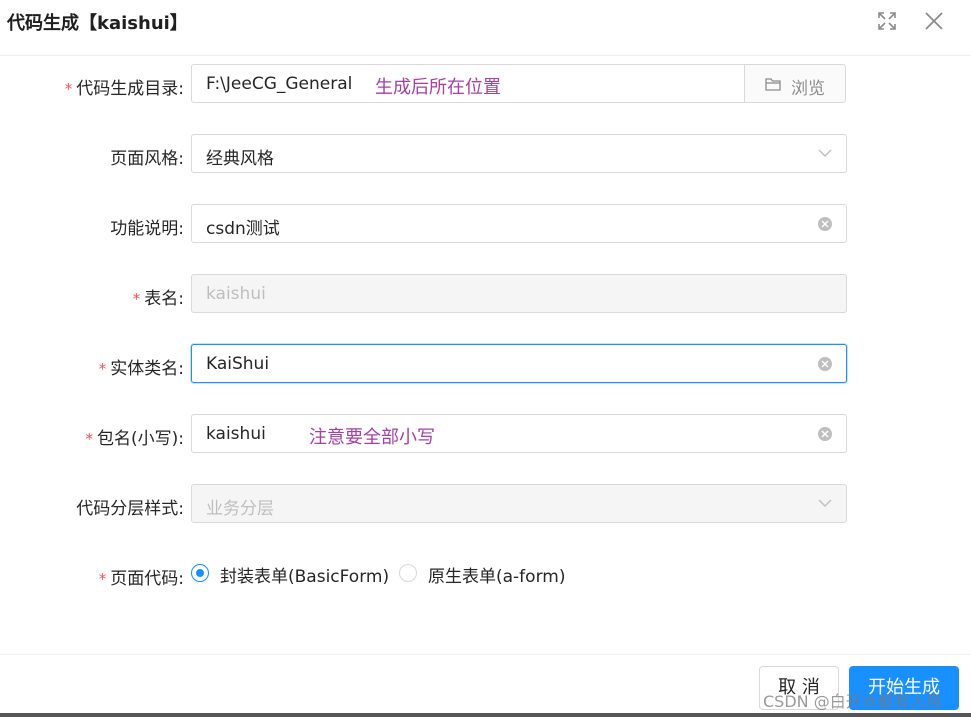 Image resolution: width=971 pixels, height=717 pixels. I want to click on layer-style-value: 业务分层, so click(240, 509).